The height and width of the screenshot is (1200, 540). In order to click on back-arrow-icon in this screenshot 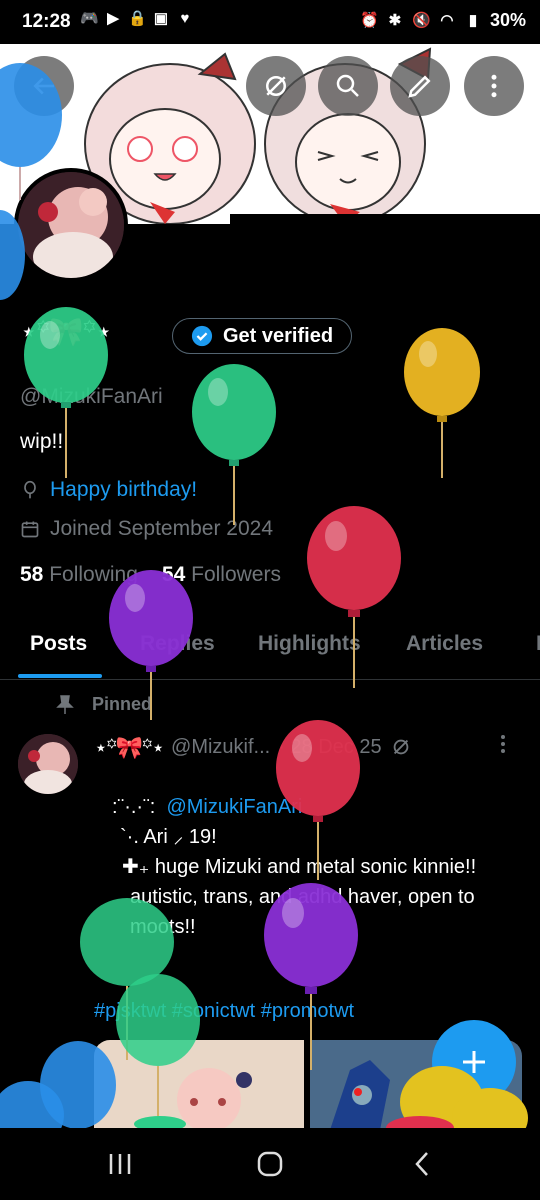, I will do `click(43, 86)`.